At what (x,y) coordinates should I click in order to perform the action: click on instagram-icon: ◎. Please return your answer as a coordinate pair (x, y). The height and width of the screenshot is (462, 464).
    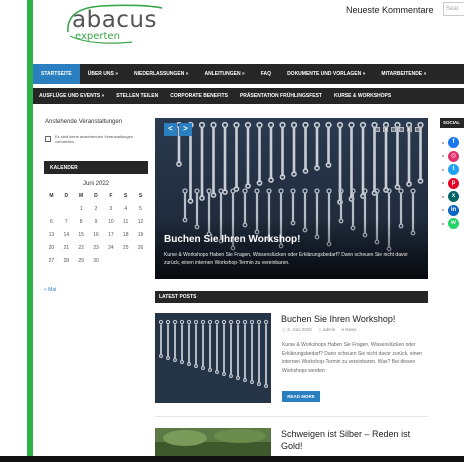
    Looking at the image, I should click on (453, 156).